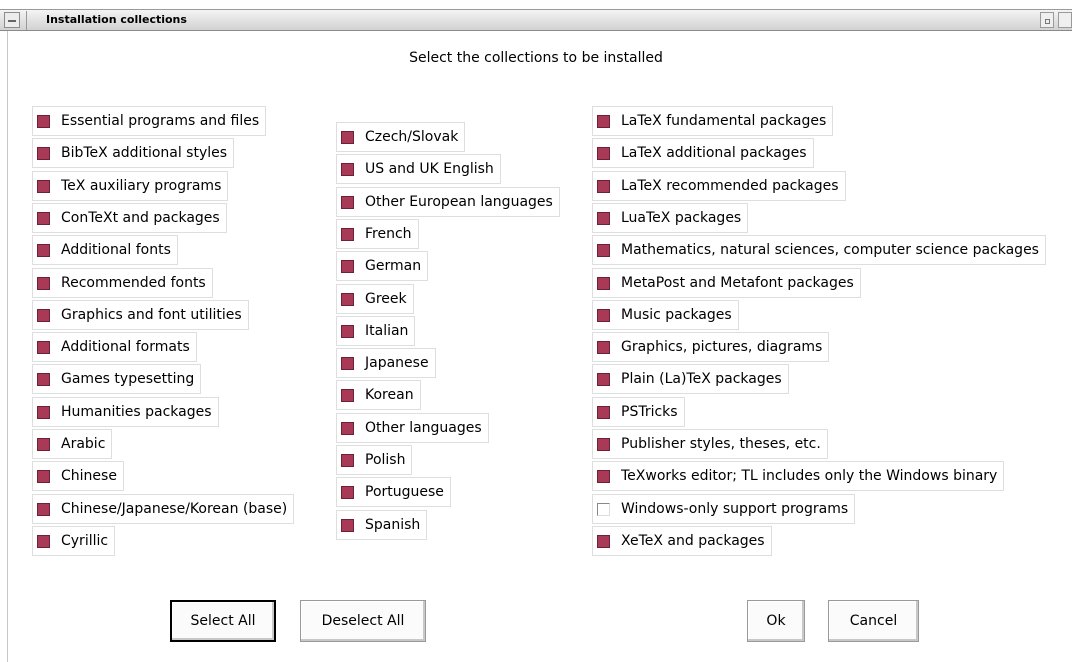 This screenshot has width=1072, height=662. I want to click on collection-checkbox: Japanese, so click(386, 363).